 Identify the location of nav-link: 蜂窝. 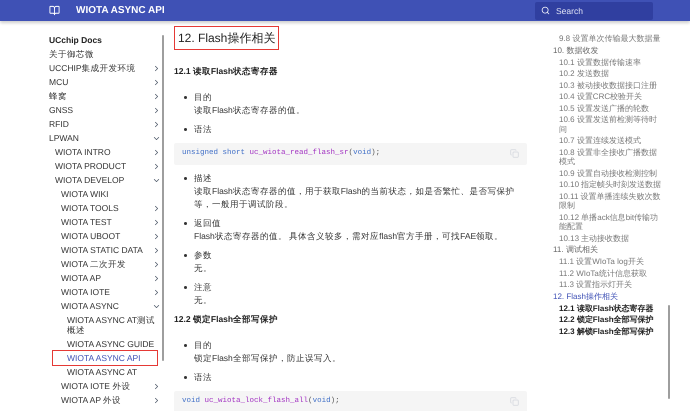
(58, 96).